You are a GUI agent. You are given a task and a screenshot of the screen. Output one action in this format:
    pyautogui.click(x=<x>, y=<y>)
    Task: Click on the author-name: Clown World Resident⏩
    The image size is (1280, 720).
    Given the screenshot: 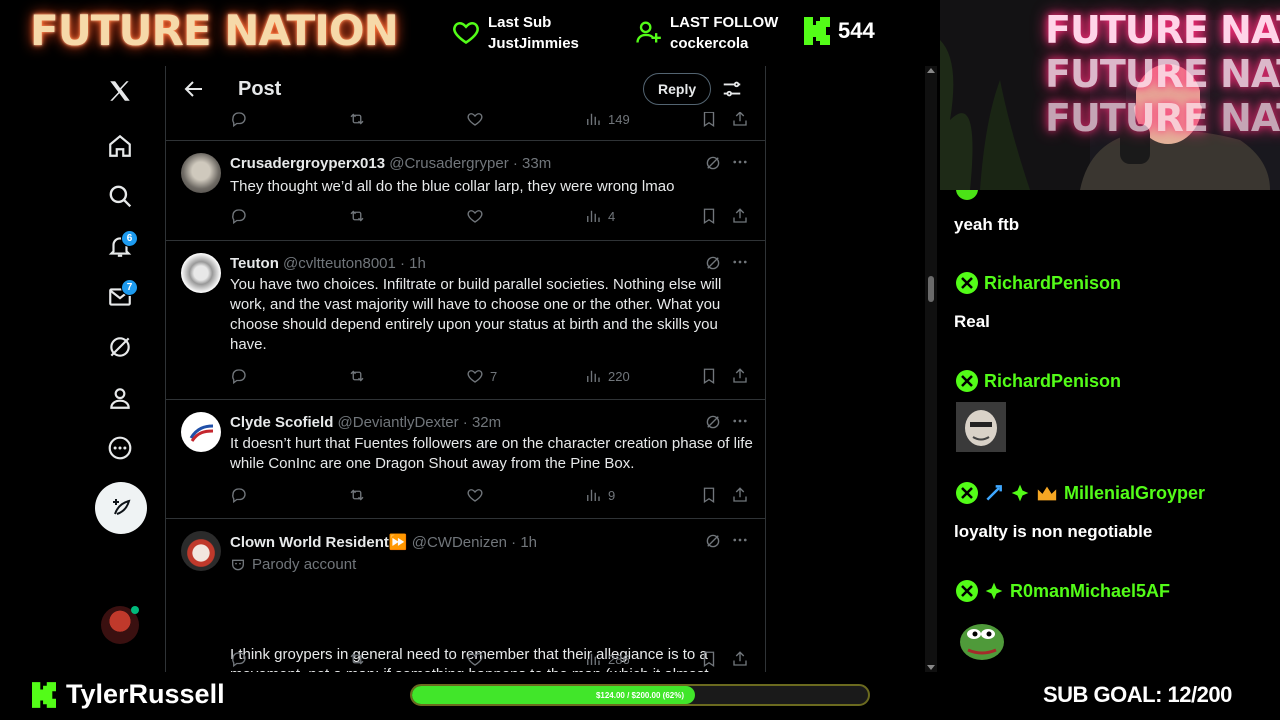 What is the action you would take?
    pyautogui.click(x=319, y=542)
    